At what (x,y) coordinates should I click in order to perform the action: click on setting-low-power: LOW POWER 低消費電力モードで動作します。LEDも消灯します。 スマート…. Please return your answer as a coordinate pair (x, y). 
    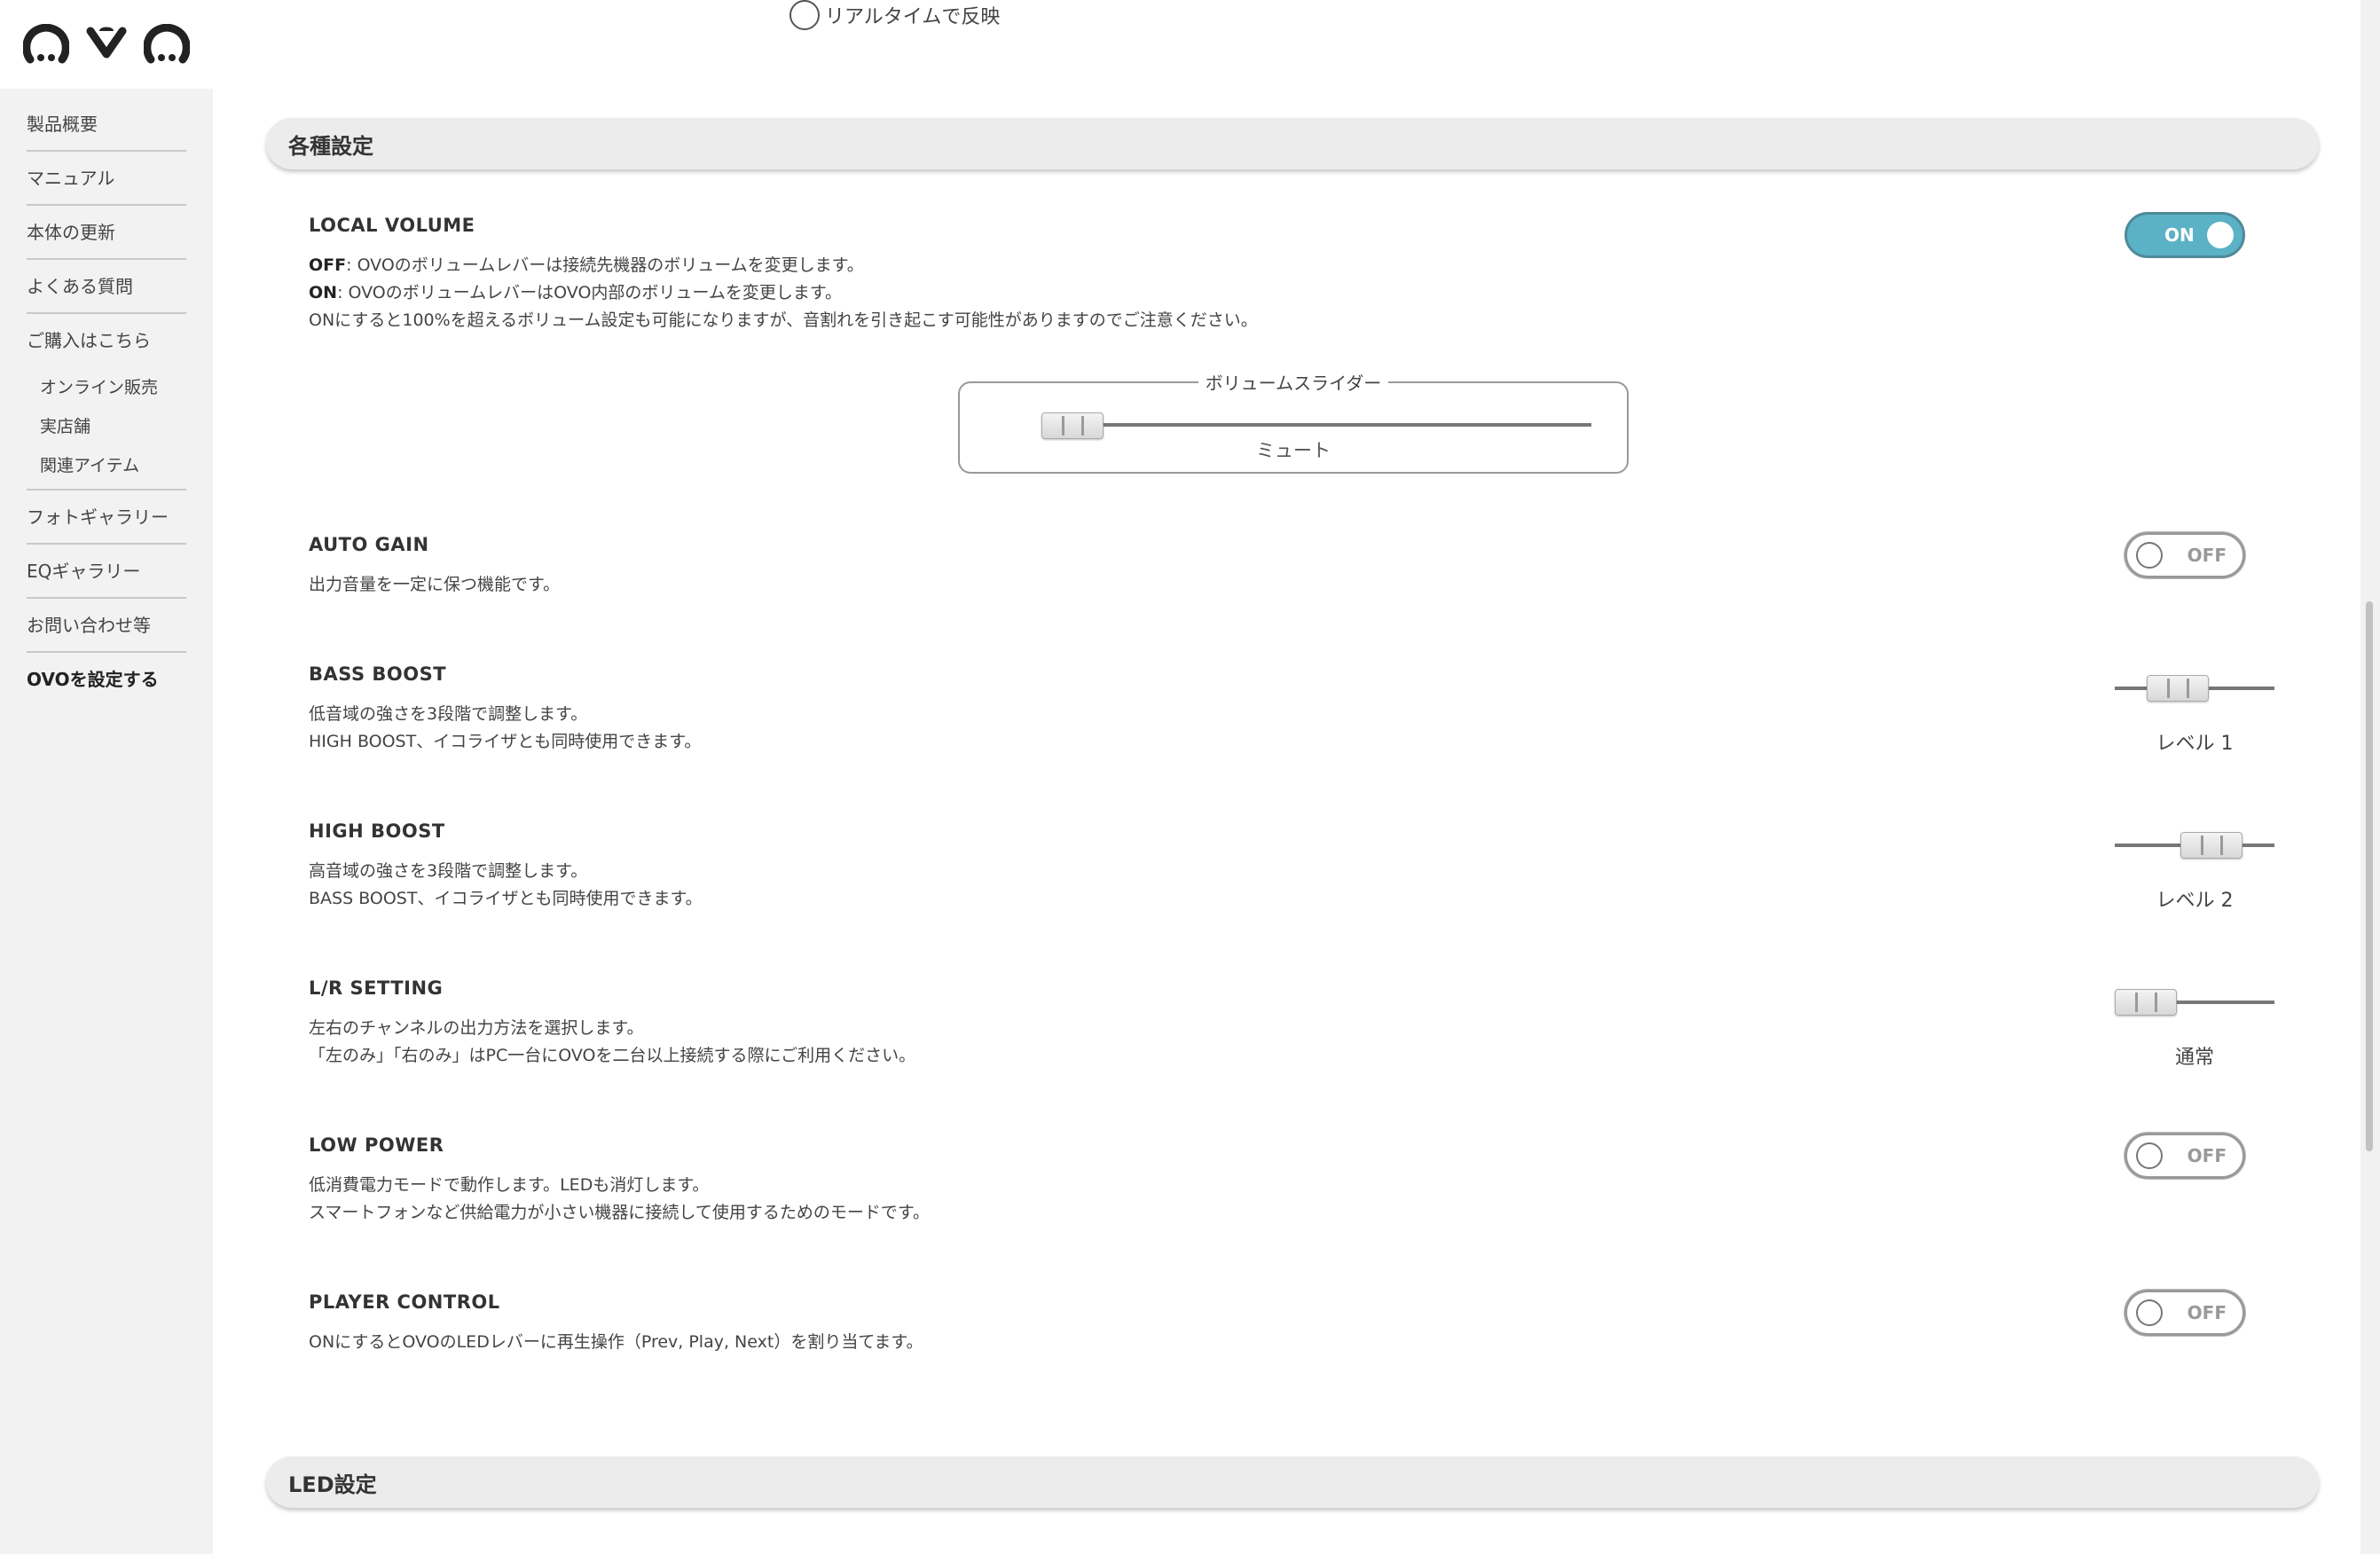
    Looking at the image, I should click on (1285, 1180).